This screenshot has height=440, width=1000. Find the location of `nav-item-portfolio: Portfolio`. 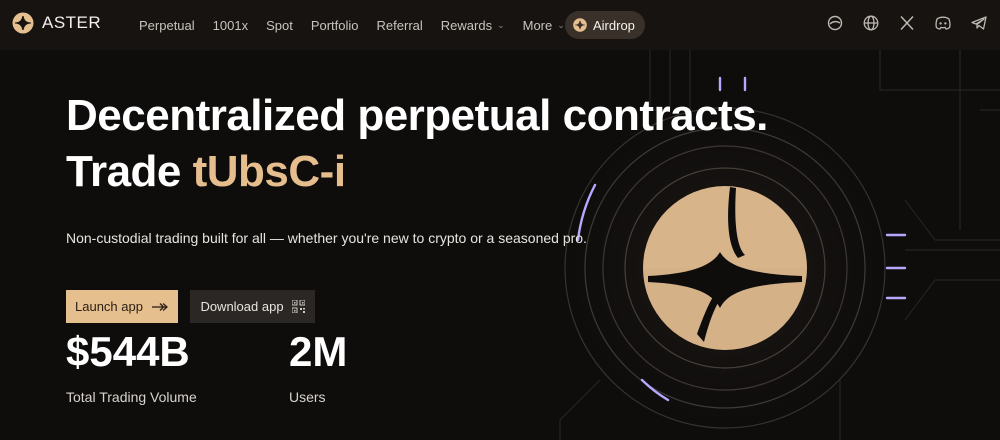

nav-item-portfolio: Portfolio is located at coordinates (335, 25).